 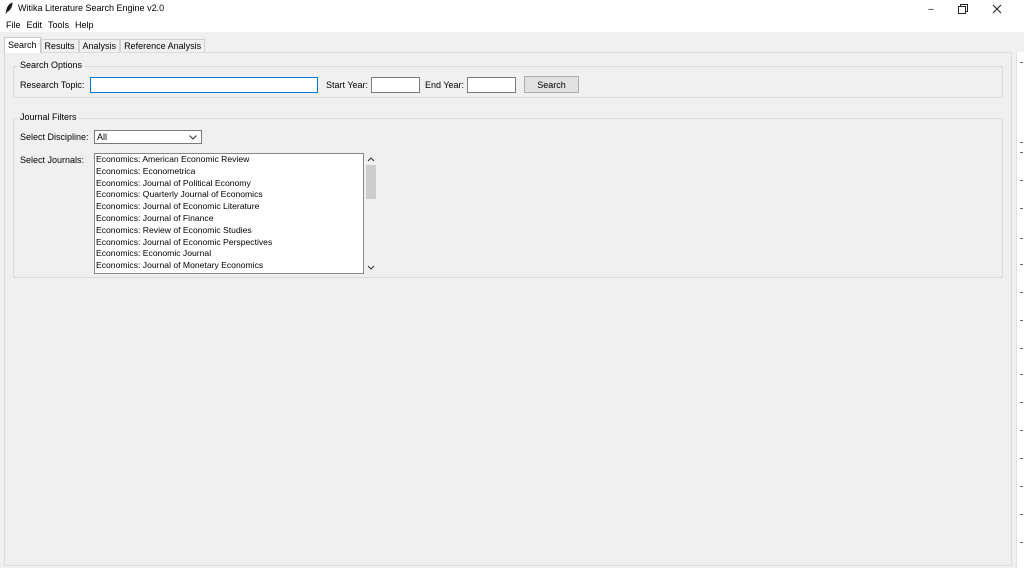 What do you see at coordinates (229, 184) in the screenshot?
I see `list-item: Economics: Journal of Political Economy` at bounding box center [229, 184].